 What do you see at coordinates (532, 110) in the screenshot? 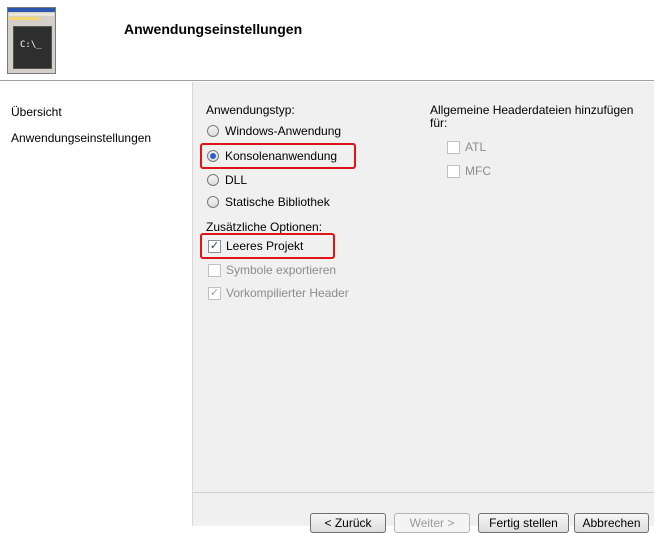
I see `headers-heading-line1: Allgemeine Headerdateien hinzufügen` at bounding box center [532, 110].